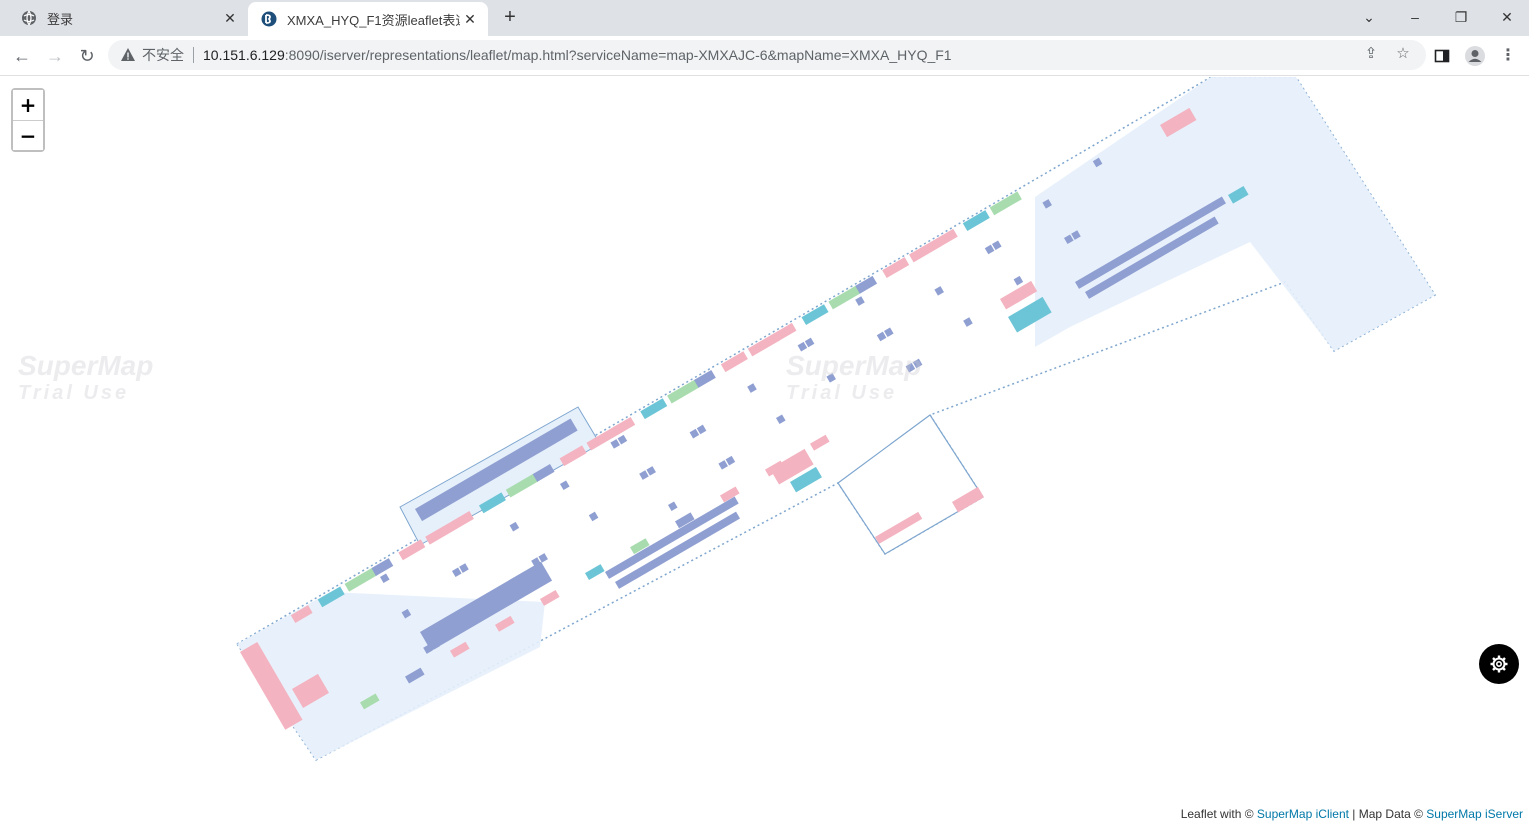 This screenshot has height=823, width=1529. Describe the element at coordinates (1369, 17) in the screenshot. I see `chevron-down-icon: ⌄` at that location.